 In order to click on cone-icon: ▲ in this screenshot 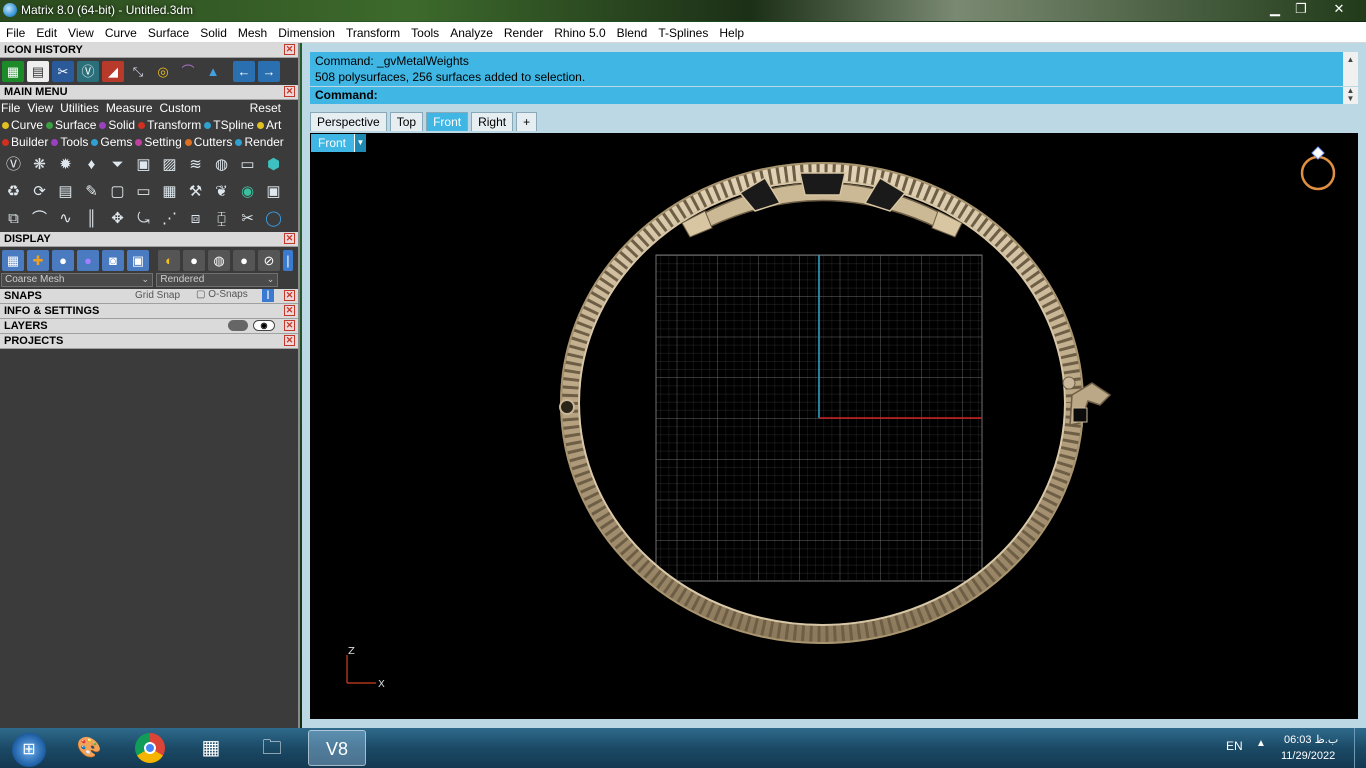, I will do `click(213, 71)`.